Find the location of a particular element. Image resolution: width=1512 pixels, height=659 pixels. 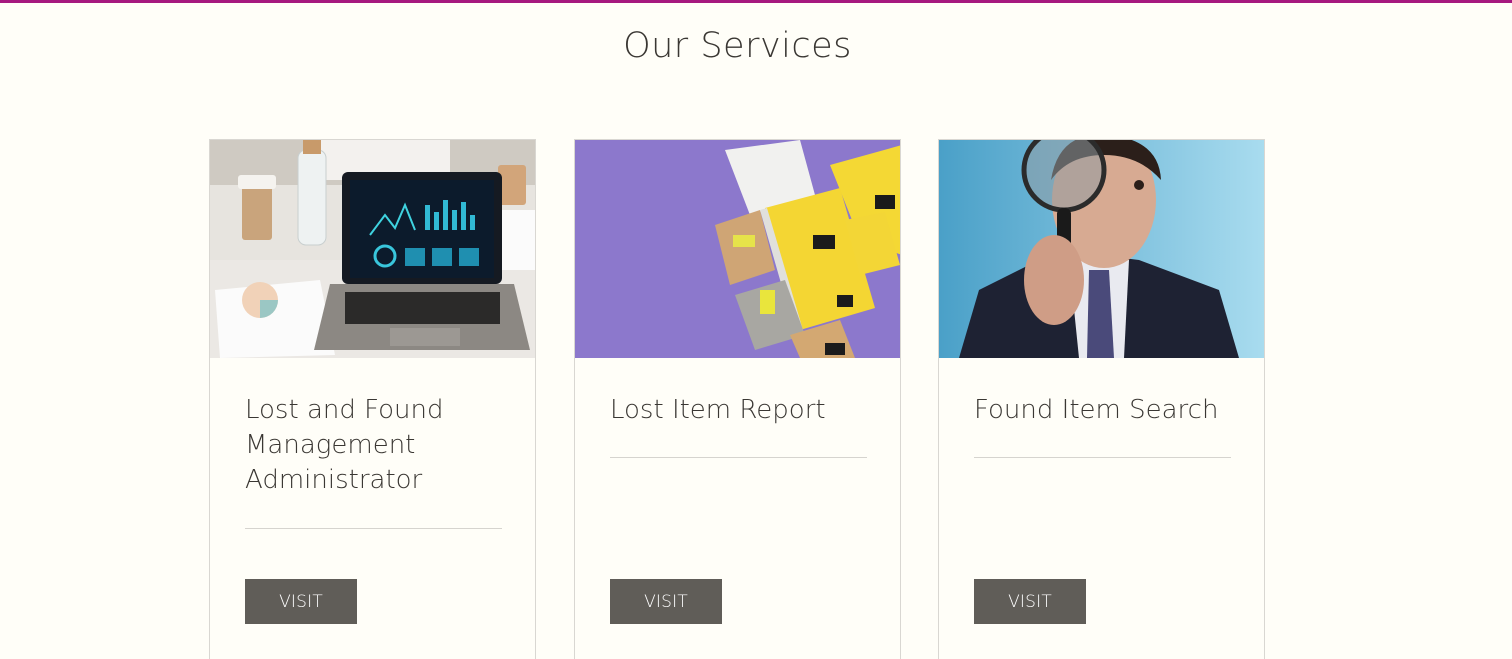

page-title: Our Services is located at coordinates (737, 46).